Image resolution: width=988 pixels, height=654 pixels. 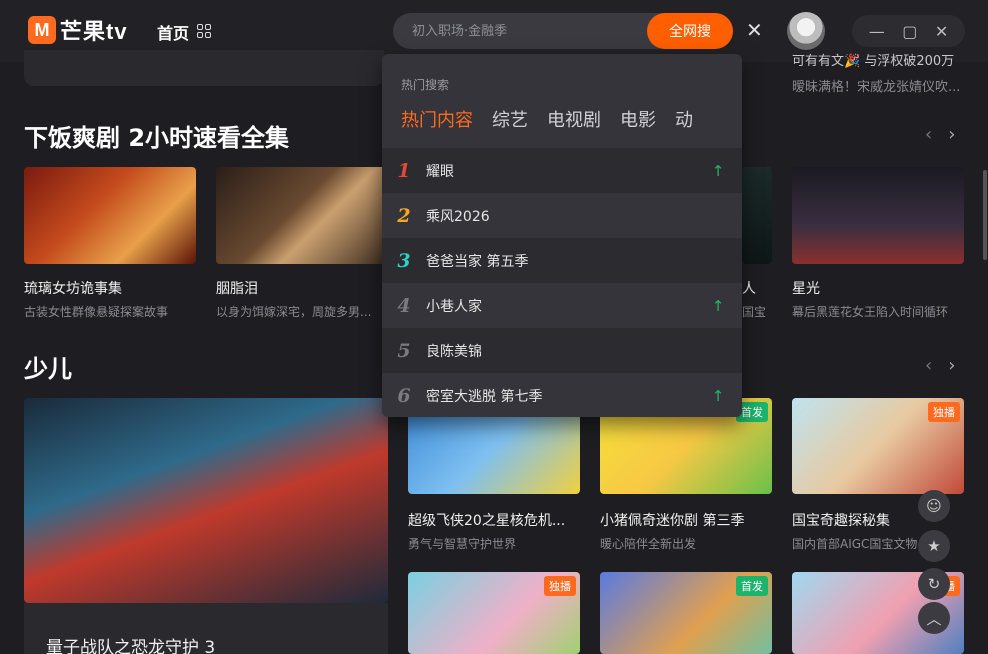 I want to click on rank-number: 1, so click(x=404, y=170).